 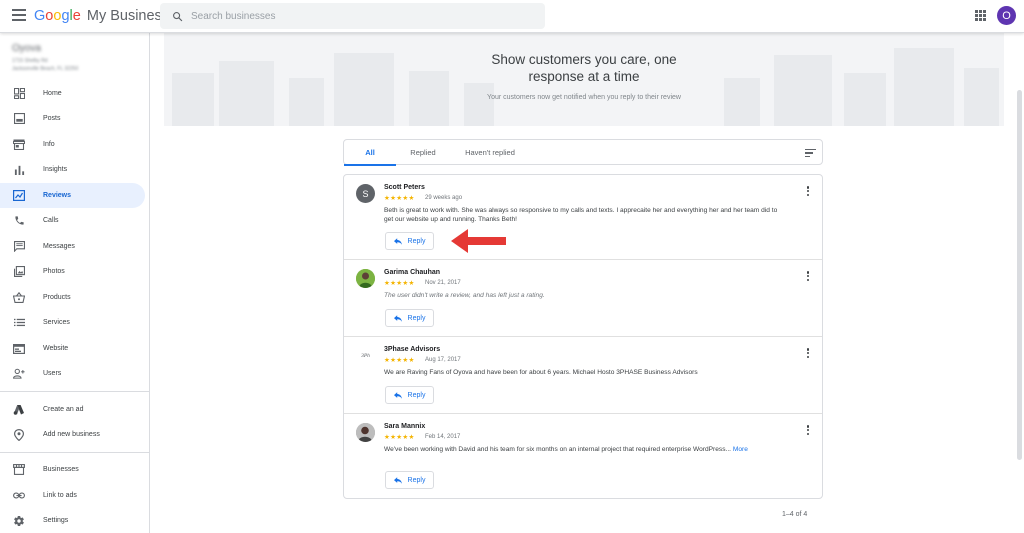 I want to click on sidebar-item-businesses: Businesses, so click(x=72, y=469).